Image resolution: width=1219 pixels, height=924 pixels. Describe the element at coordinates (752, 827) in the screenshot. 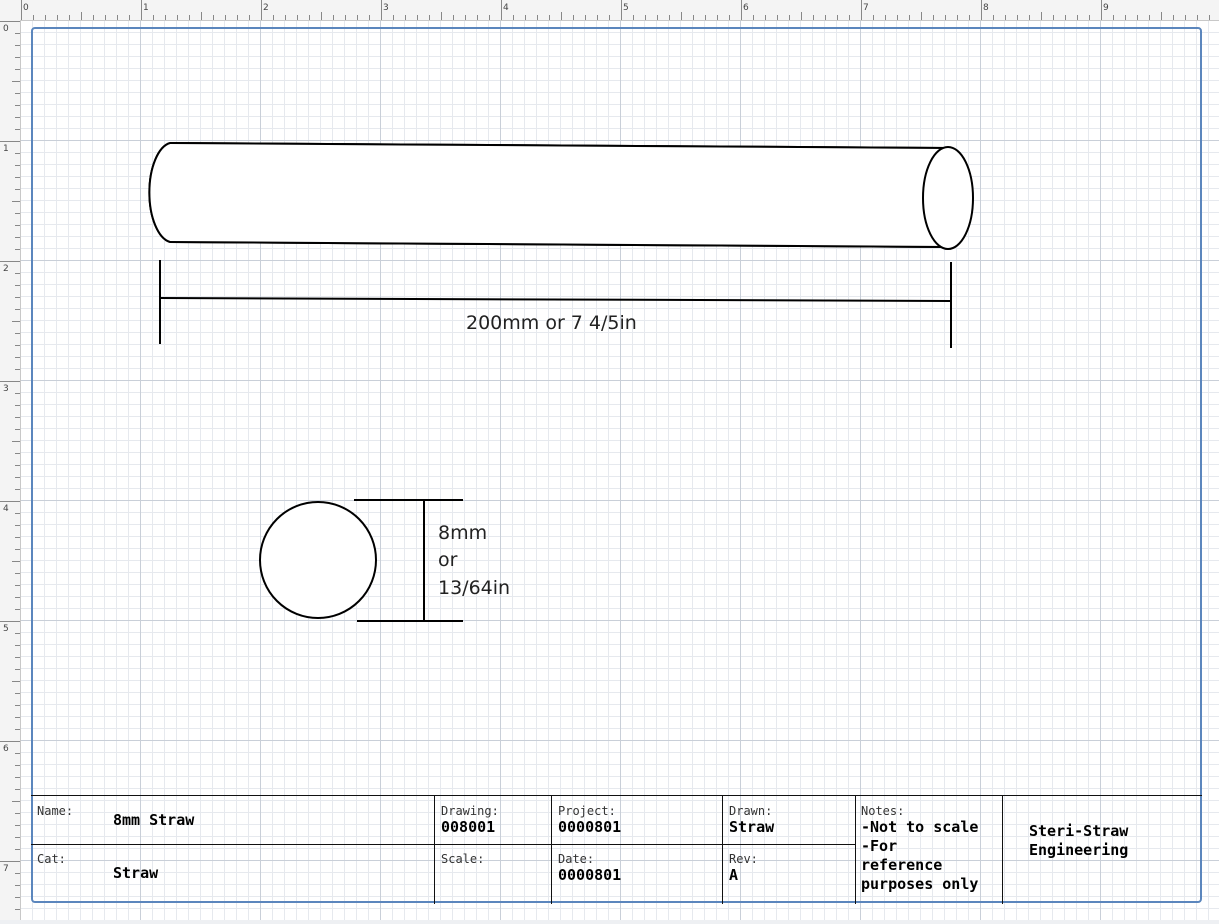

I see `drawn-value: Straw` at that location.